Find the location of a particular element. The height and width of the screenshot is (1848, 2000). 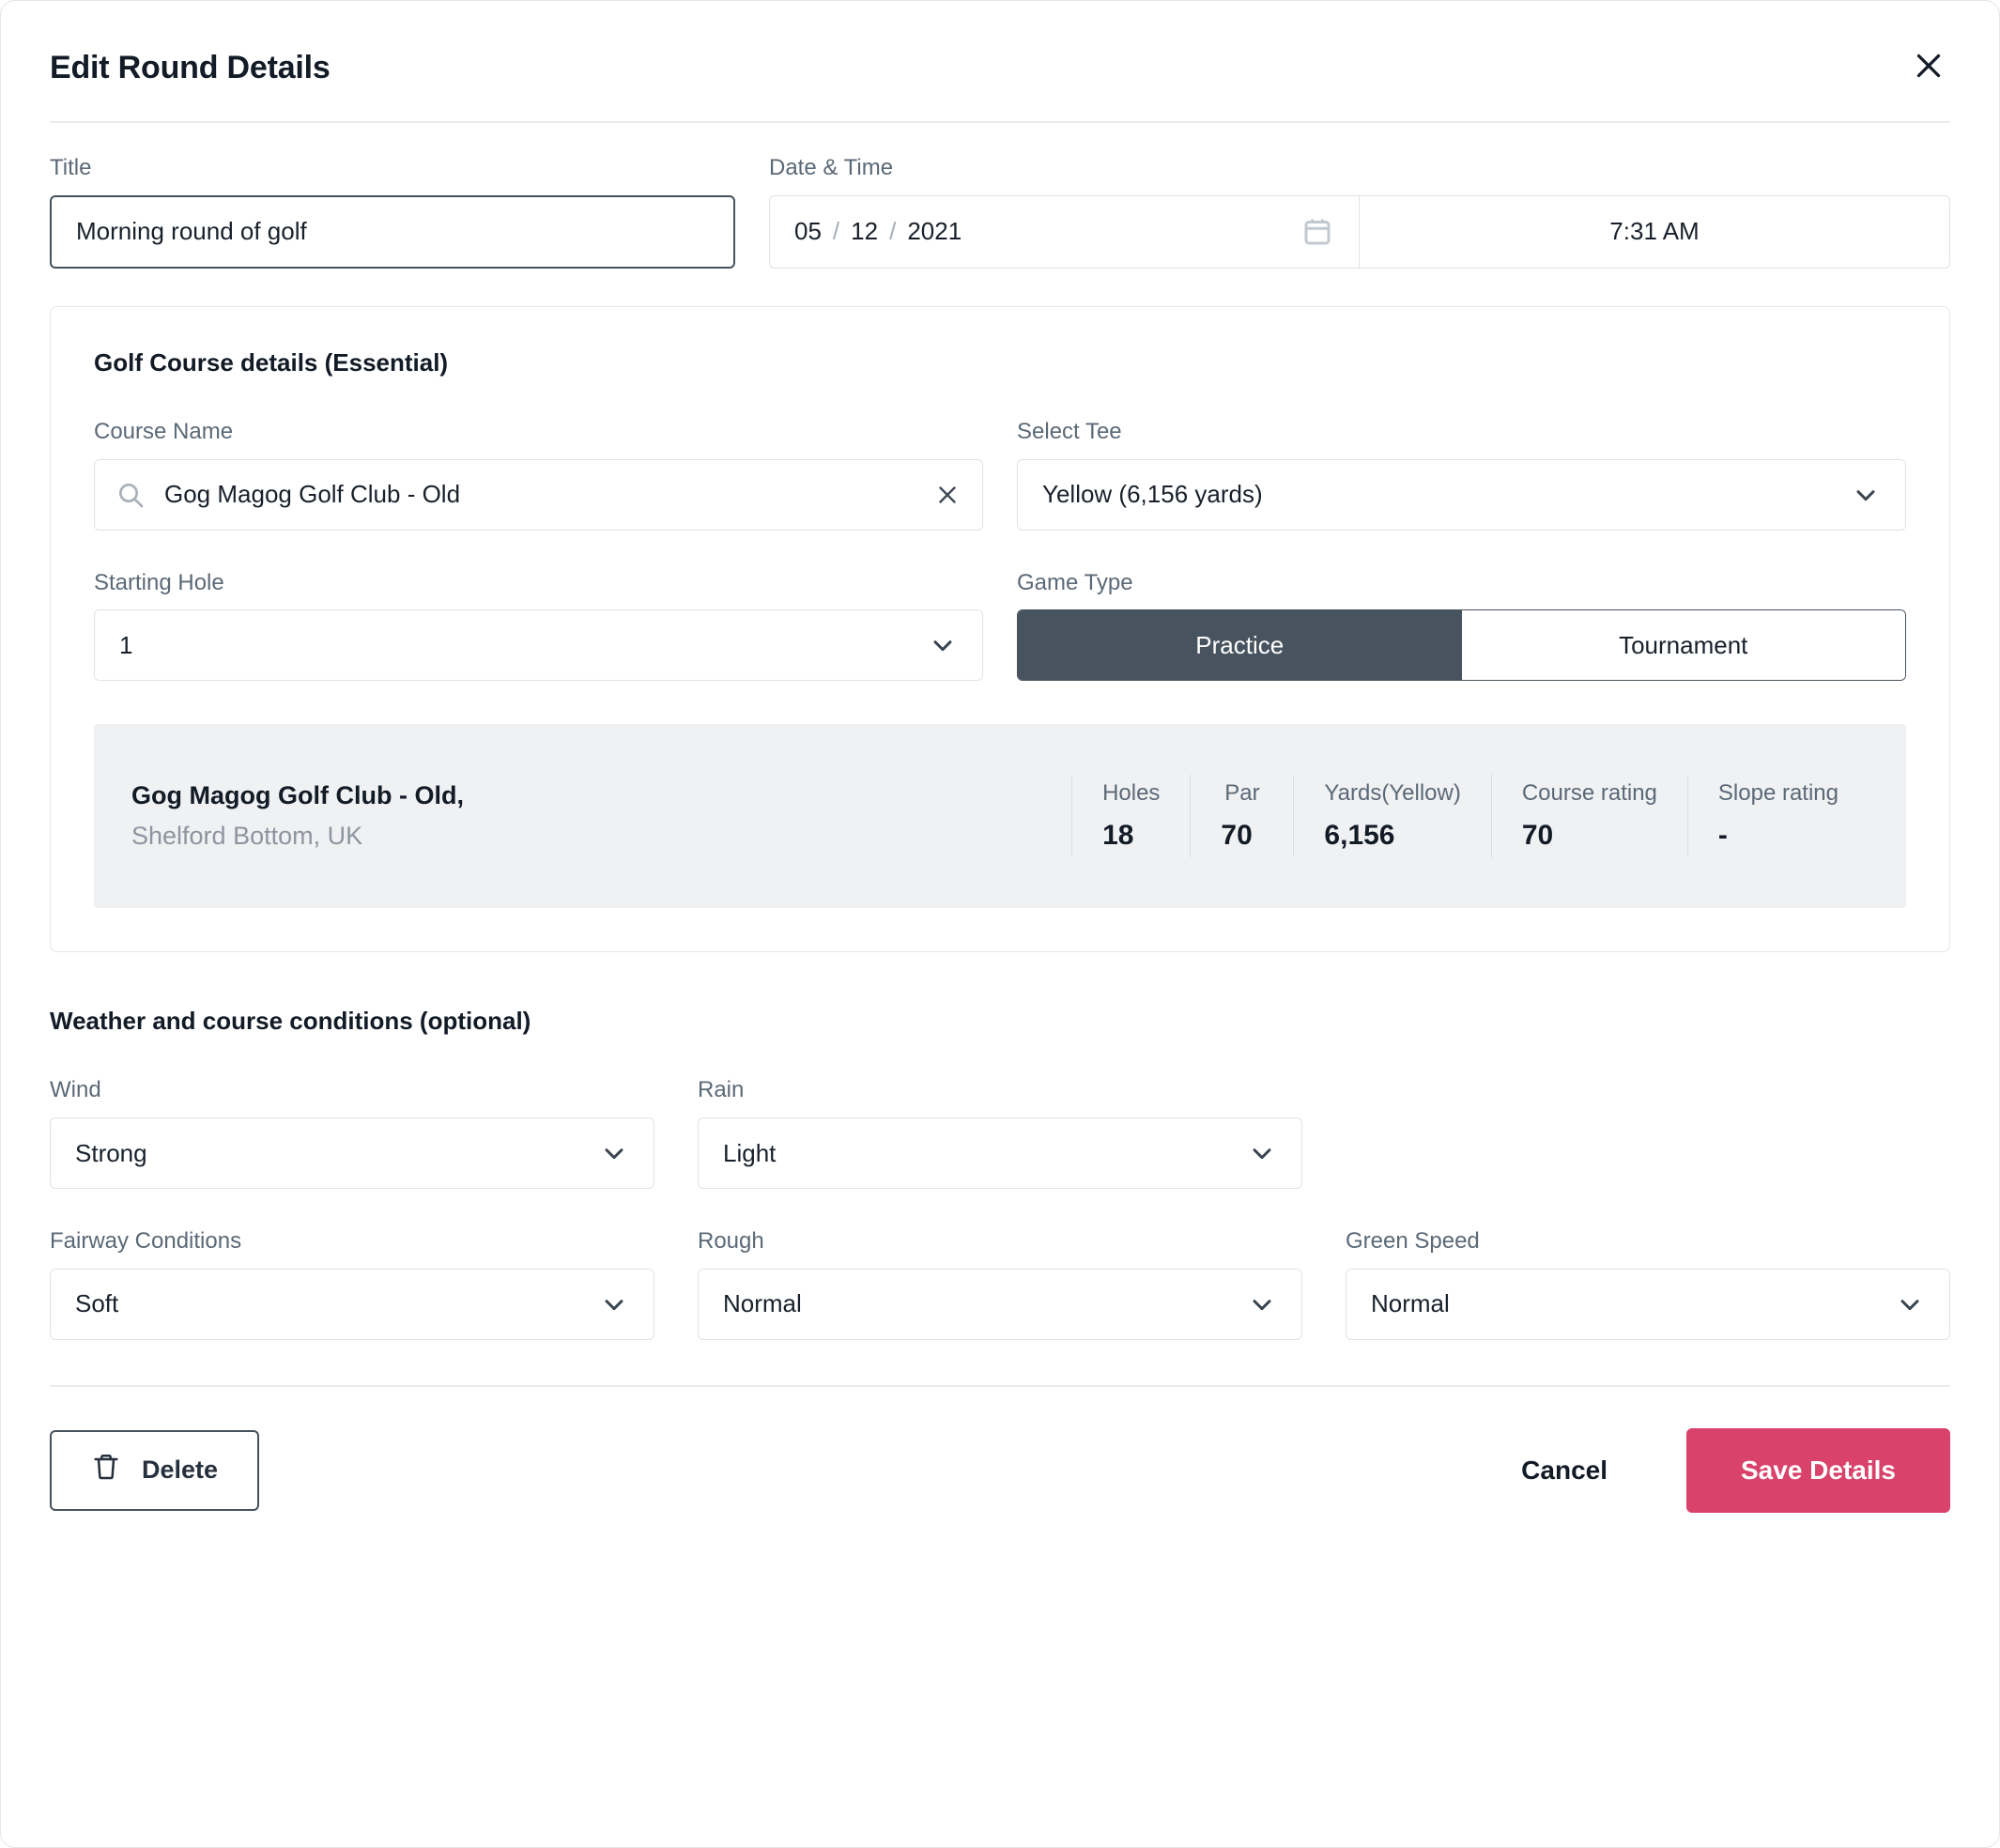

stat-yards: Yards(Yellow) 6,156 is located at coordinates (1391, 816).